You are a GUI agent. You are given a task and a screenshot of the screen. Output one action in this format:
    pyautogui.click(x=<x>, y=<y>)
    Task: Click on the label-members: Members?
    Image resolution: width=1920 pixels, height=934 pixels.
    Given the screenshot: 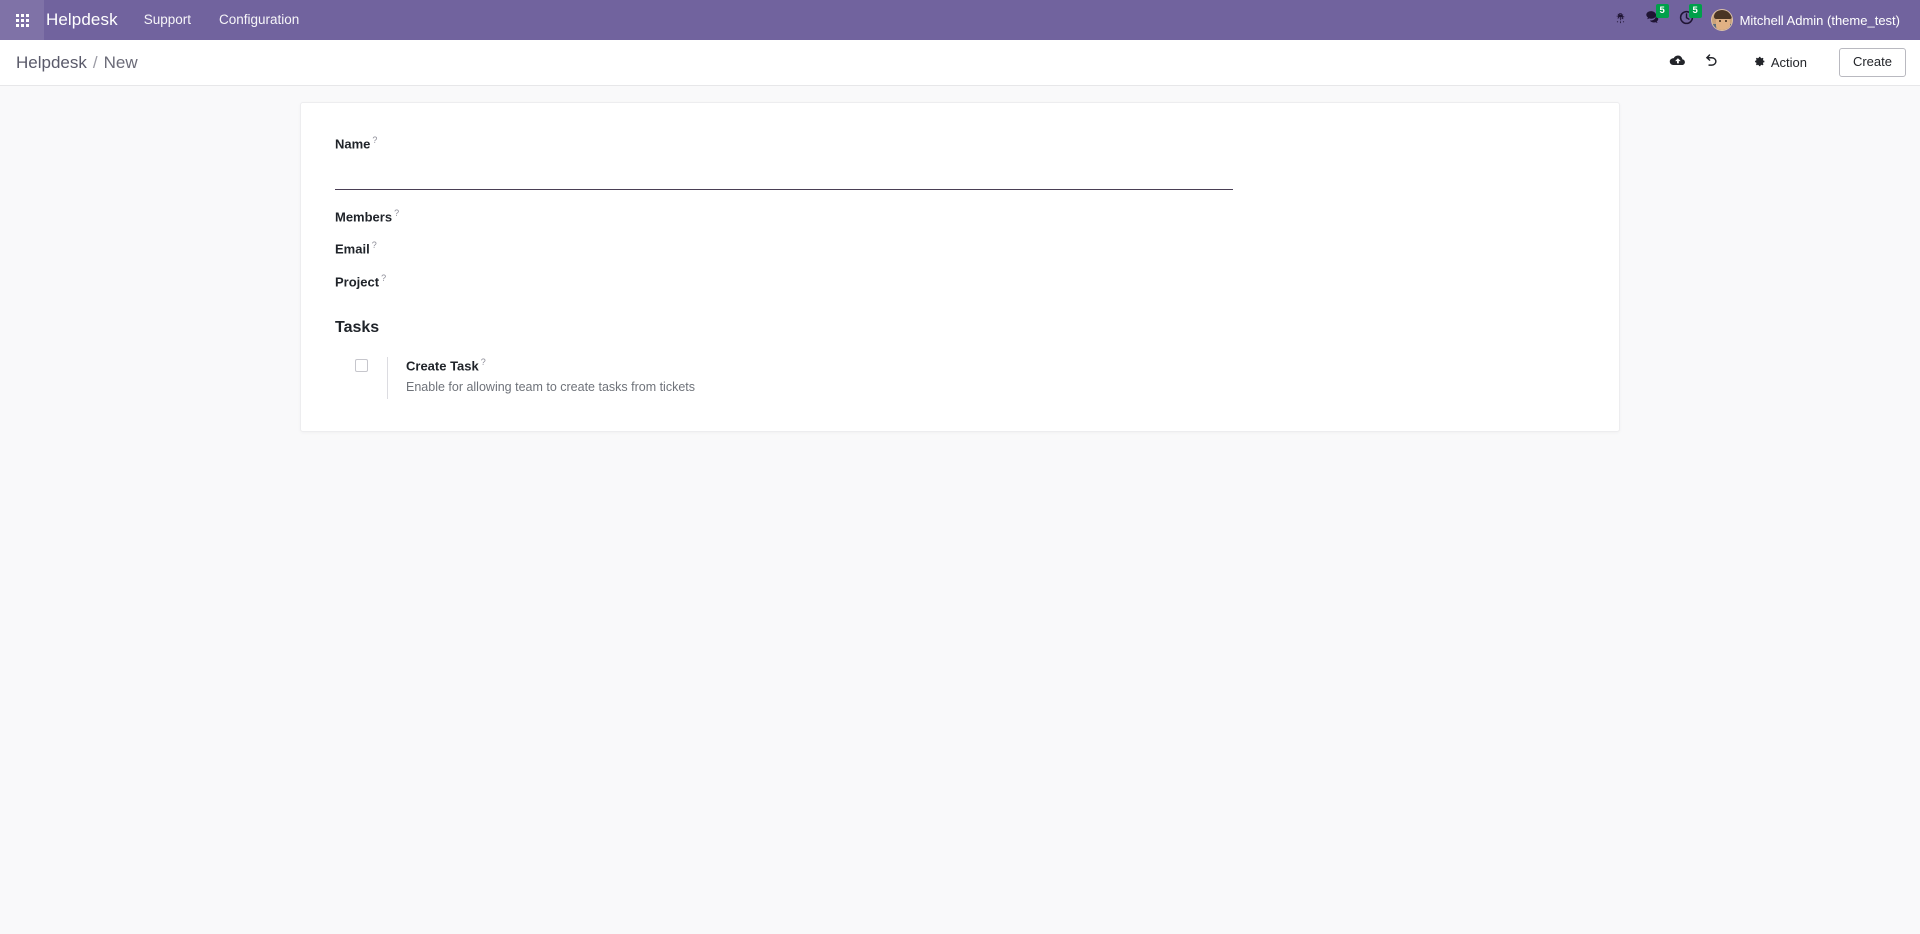 What is the action you would take?
    pyautogui.click(x=367, y=217)
    